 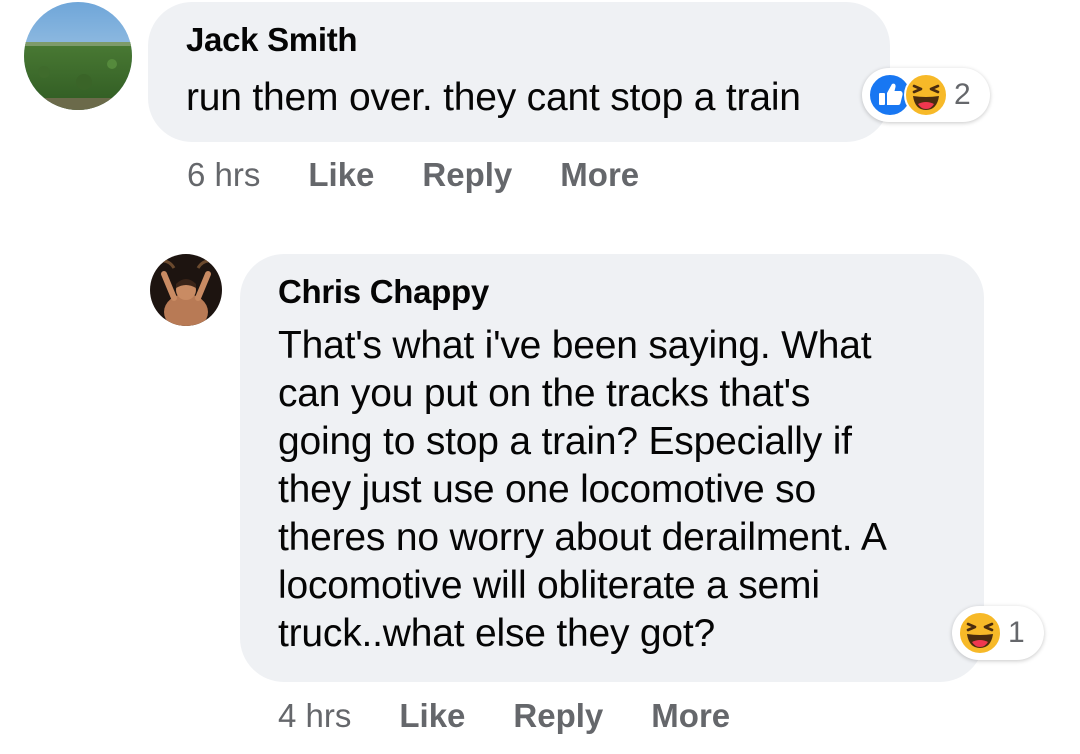 I want to click on reaction-count: 2, so click(x=962, y=94).